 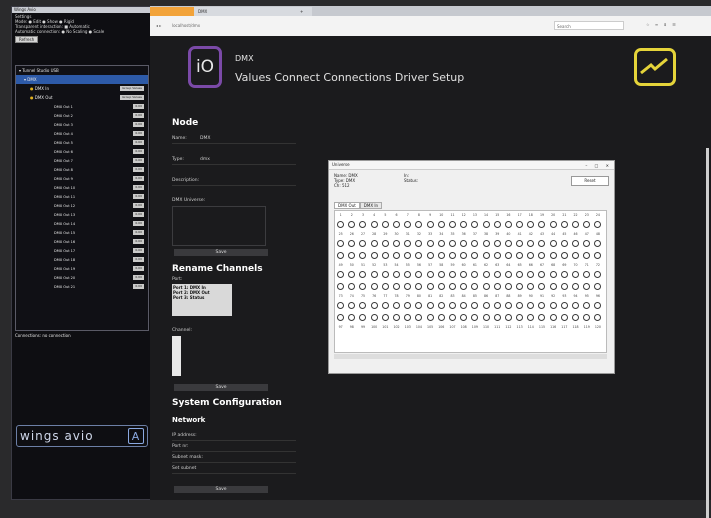 What do you see at coordinates (82, 205) in the screenshot?
I see `tree-item-dmx-out-channel: DMX Out 12 0.00` at bounding box center [82, 205].